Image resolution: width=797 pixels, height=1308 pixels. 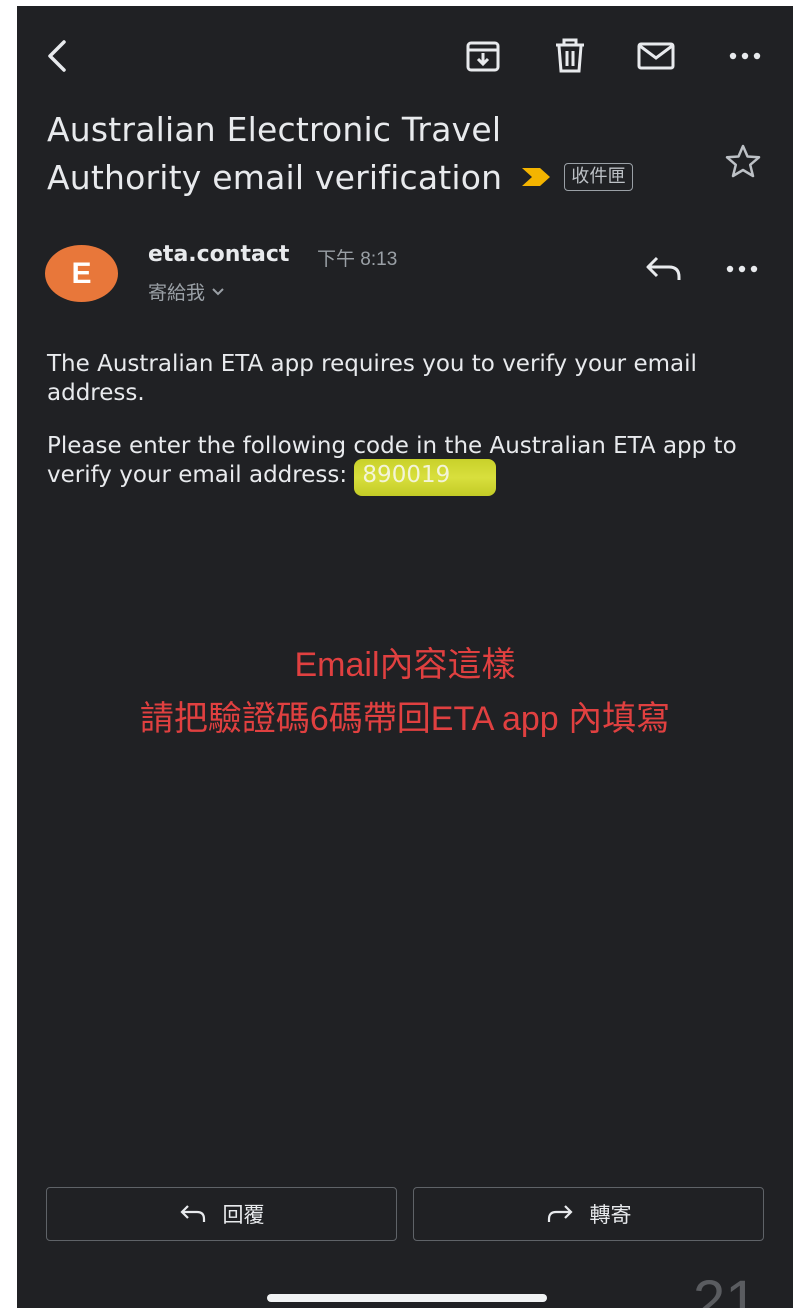 I want to click on recipient-details-toggle: 寄給我, so click(x=186, y=291).